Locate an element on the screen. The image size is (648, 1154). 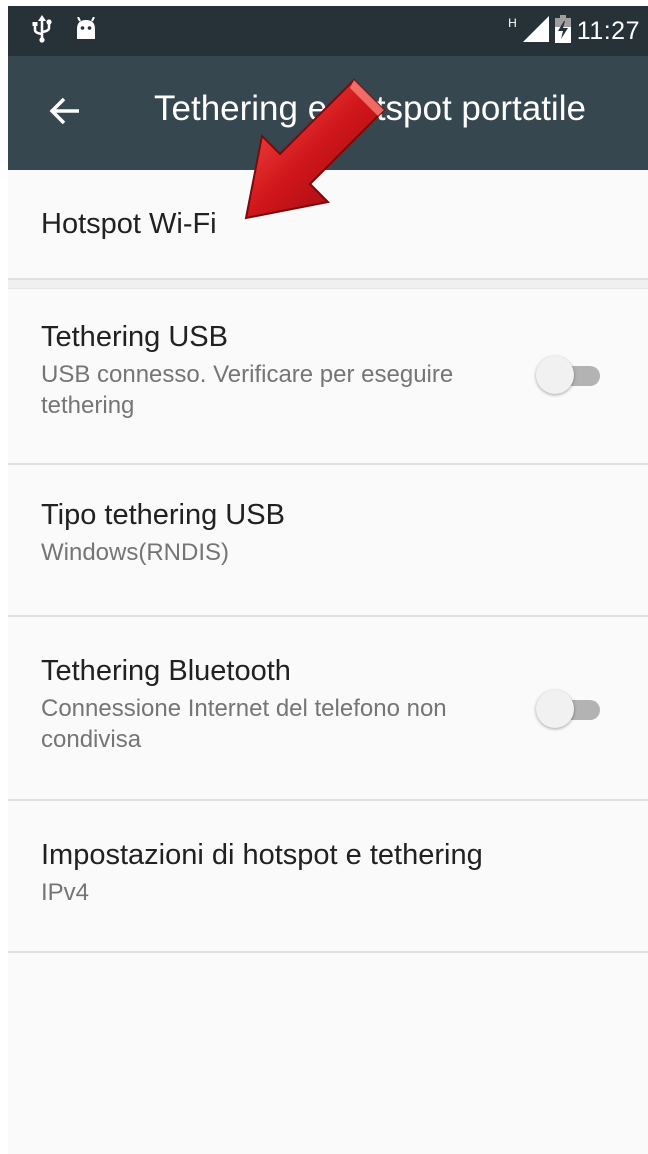
page-title: Tethering e hotspot portatile is located at coordinates (370, 108).